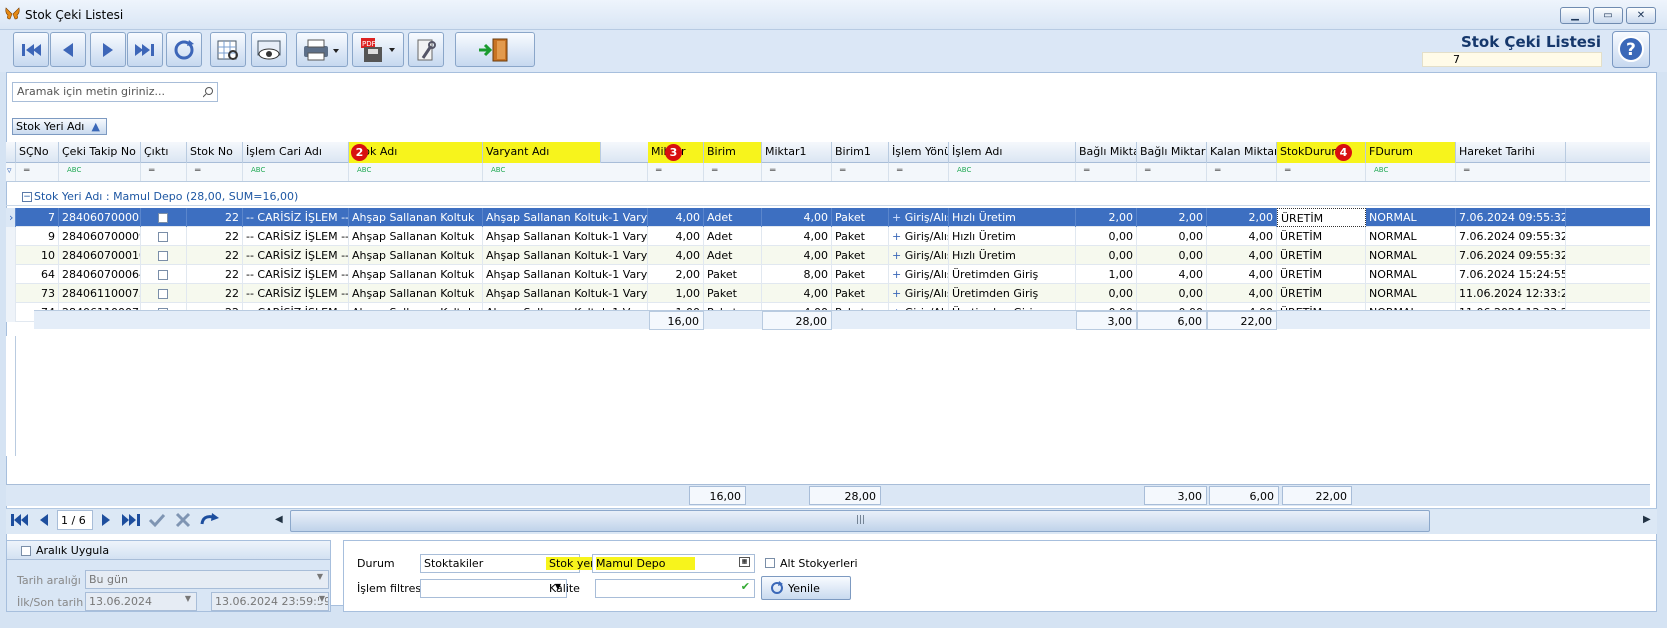 This screenshot has height=628, width=1667. What do you see at coordinates (37, 293) in the screenshot?
I see `table-cell: 73` at bounding box center [37, 293].